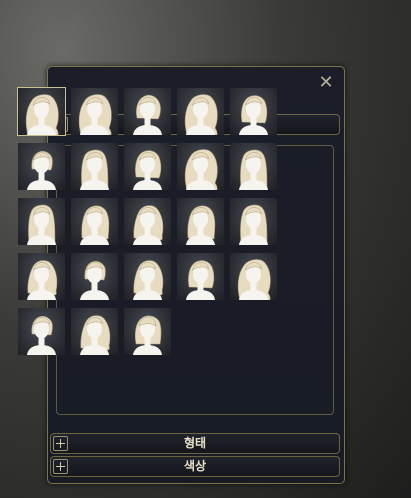  I want to click on section-title-form: 형태, so click(195, 443).